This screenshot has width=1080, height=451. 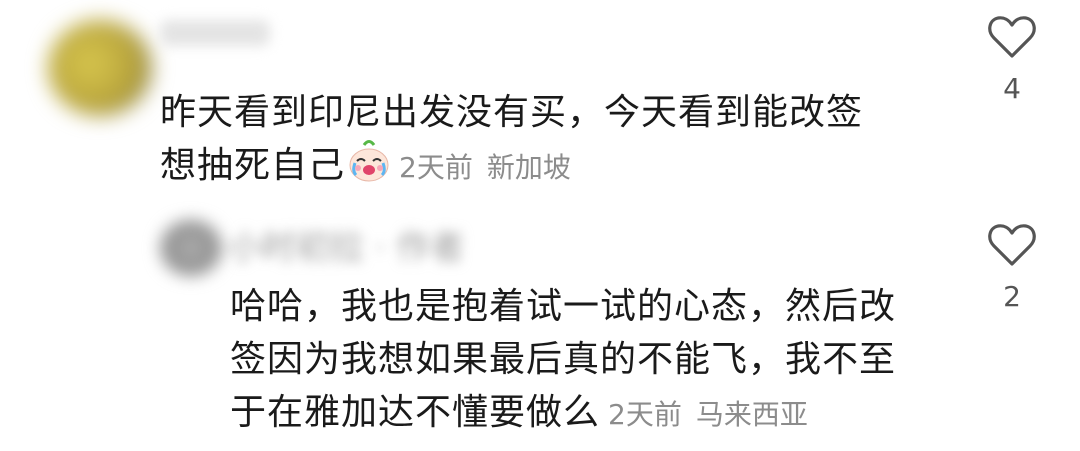 What do you see at coordinates (751, 414) in the screenshot?
I see `reply-location: 马来西亚` at bounding box center [751, 414].